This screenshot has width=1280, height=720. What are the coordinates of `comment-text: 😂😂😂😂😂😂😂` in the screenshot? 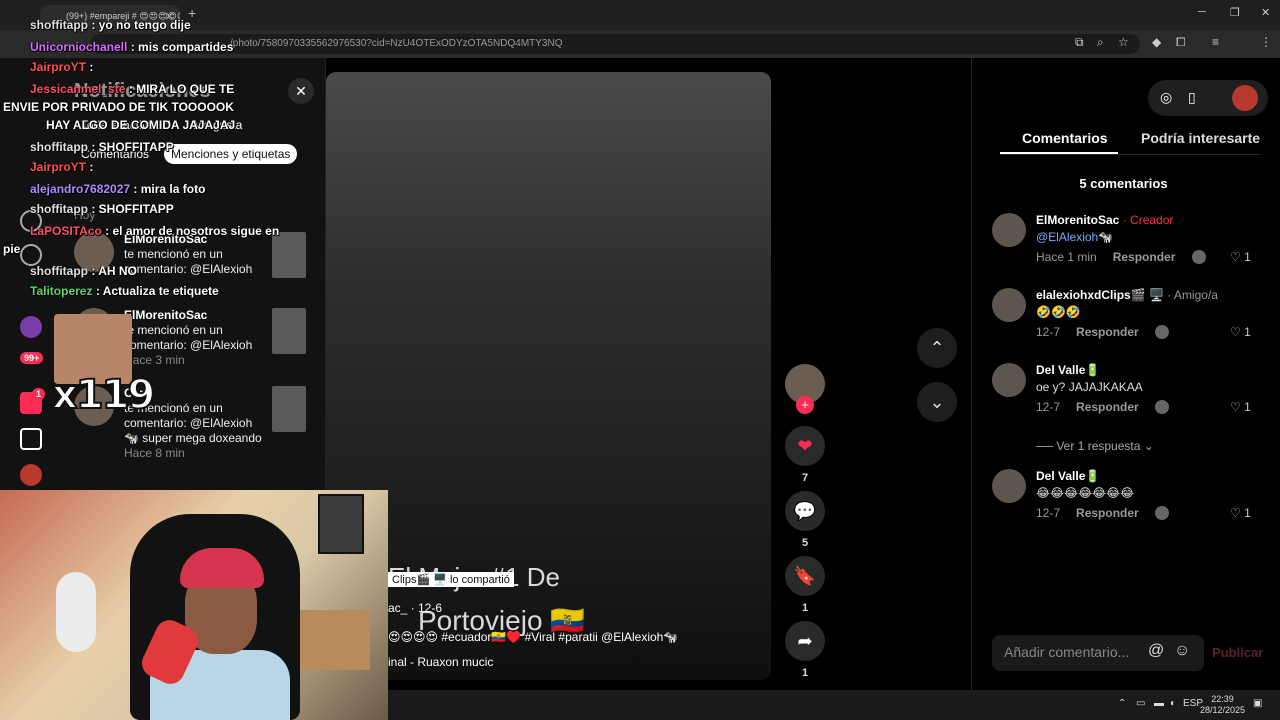 It's located at (1085, 493).